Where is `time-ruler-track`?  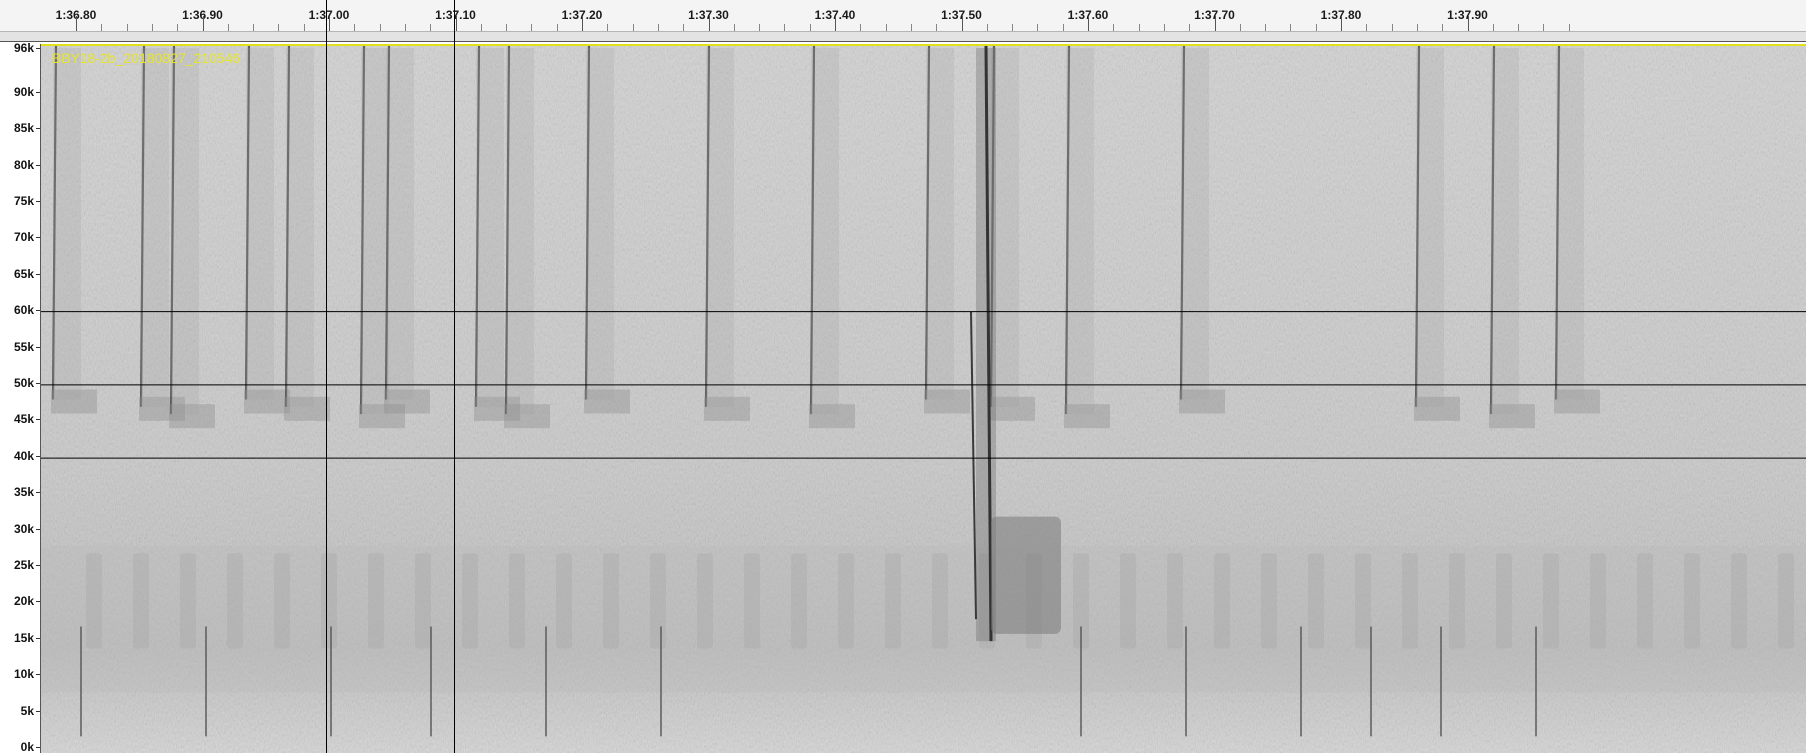 time-ruler-track is located at coordinates (903, 36).